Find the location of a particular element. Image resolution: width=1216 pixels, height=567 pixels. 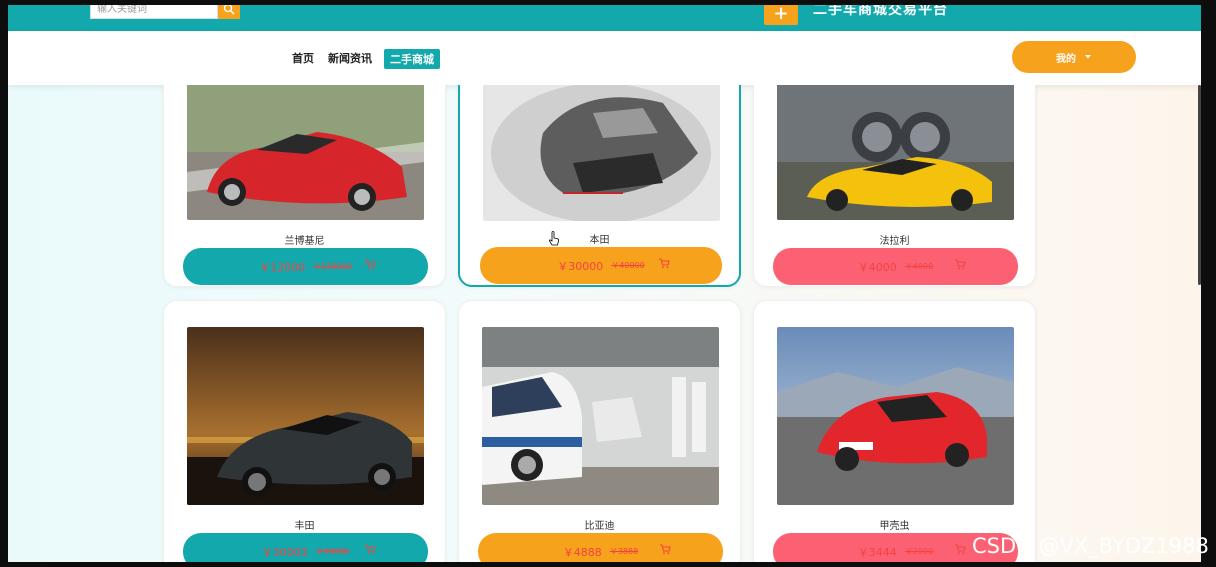

product-card: 兰博基尼 ￥12000 ￥130000 is located at coordinates (304, 186).